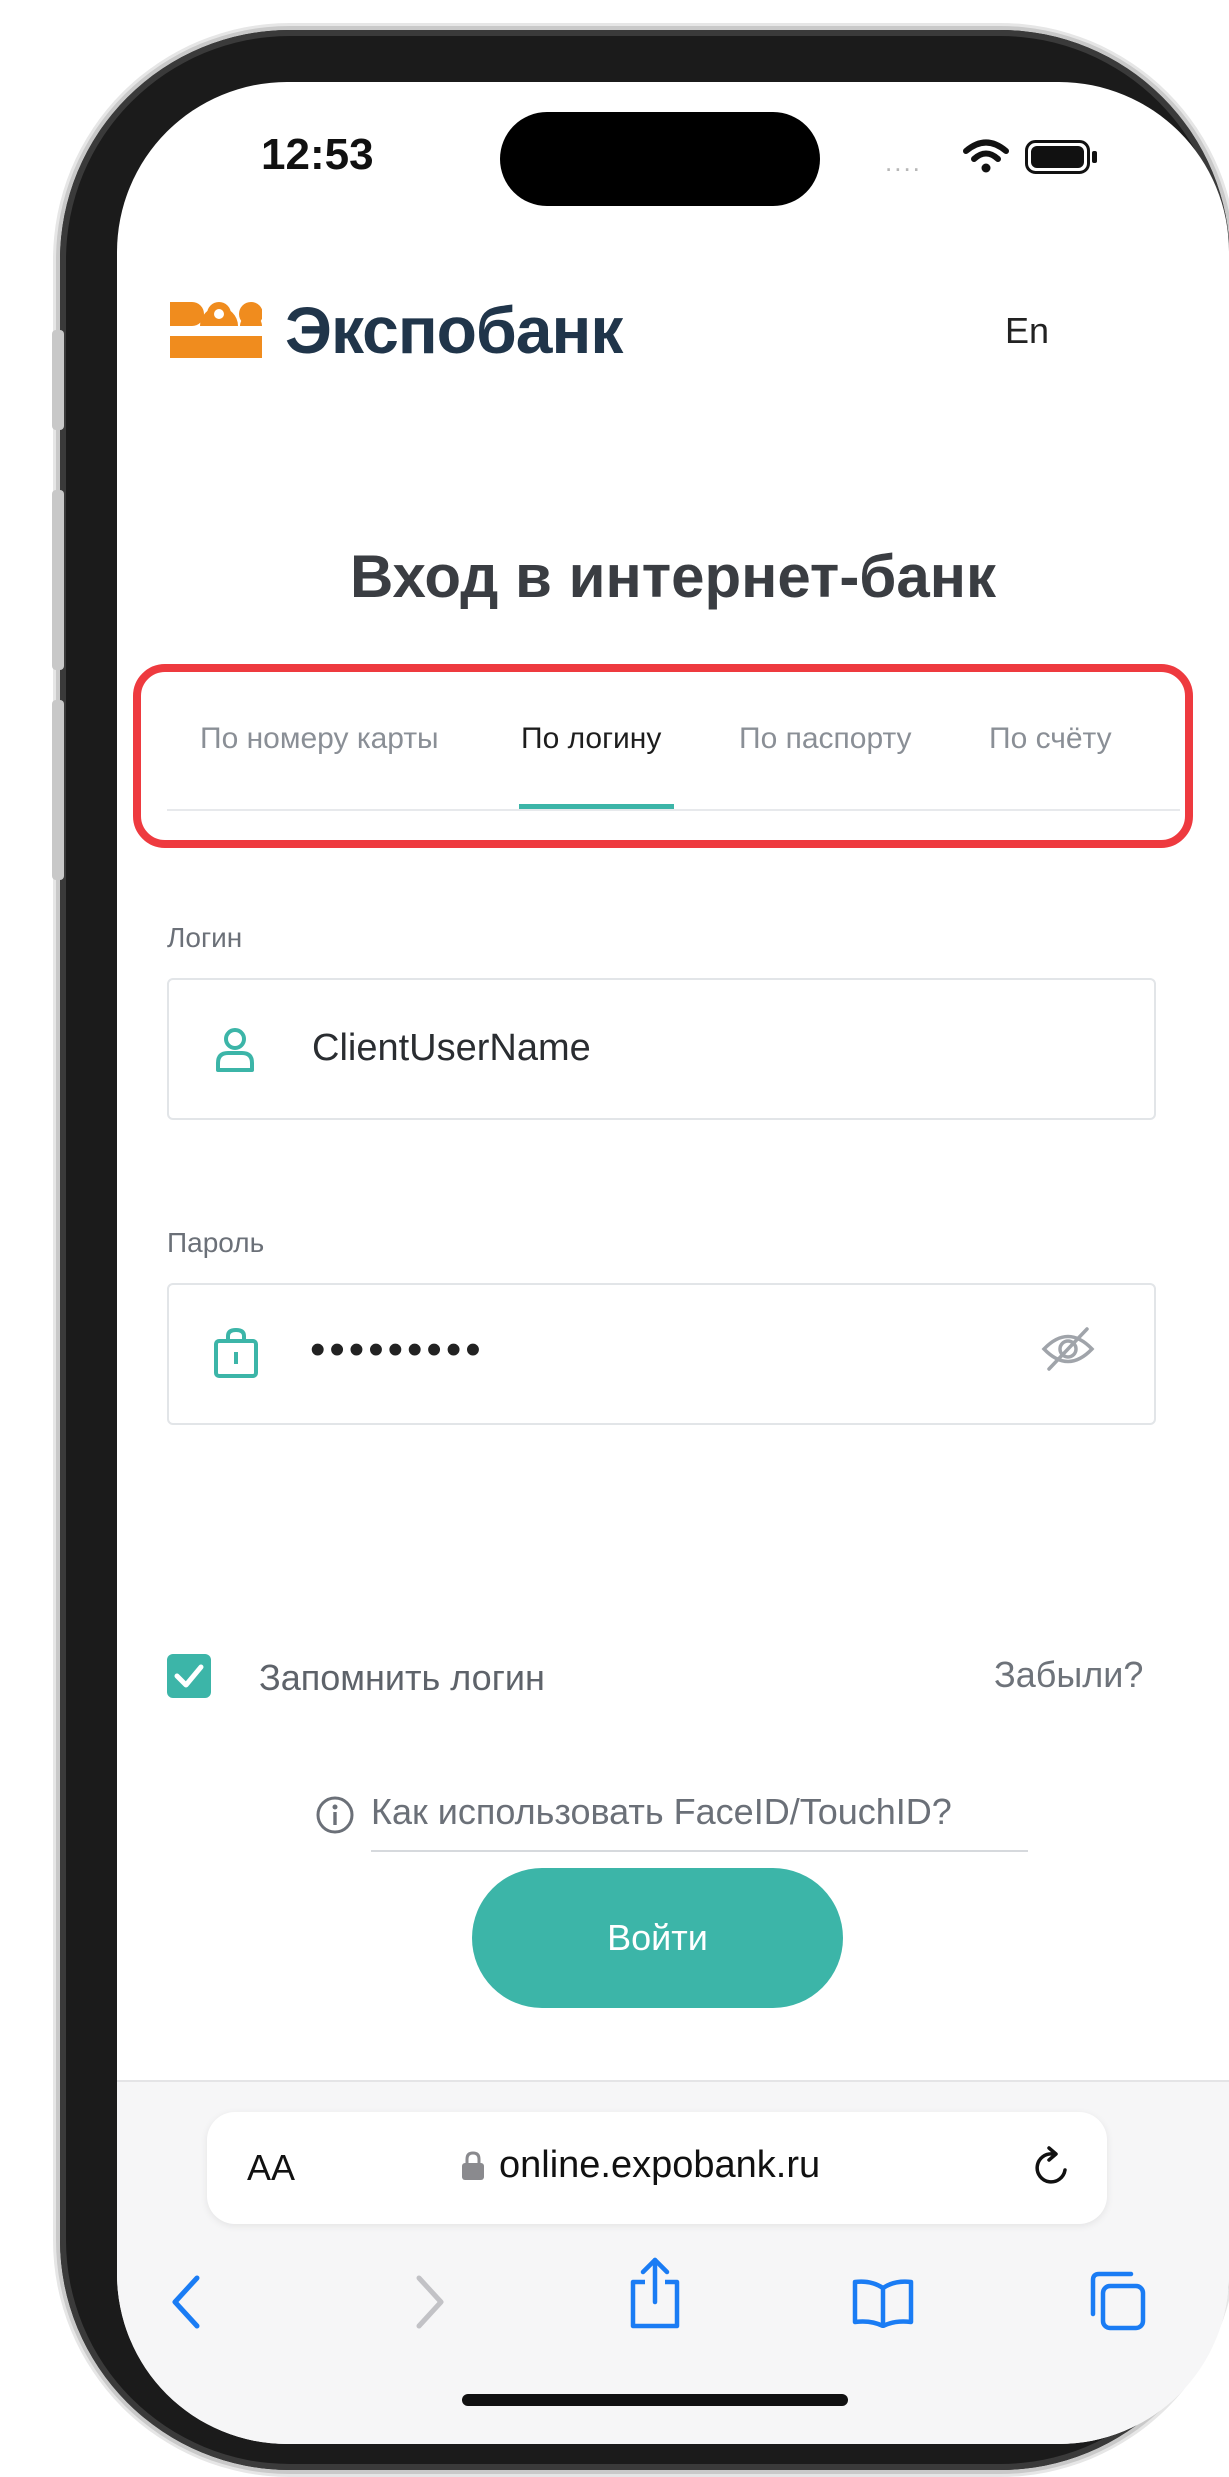 The height and width of the screenshot is (2477, 1229). Describe the element at coordinates (451, 1048) in the screenshot. I see `login-value: ClientUserName` at that location.